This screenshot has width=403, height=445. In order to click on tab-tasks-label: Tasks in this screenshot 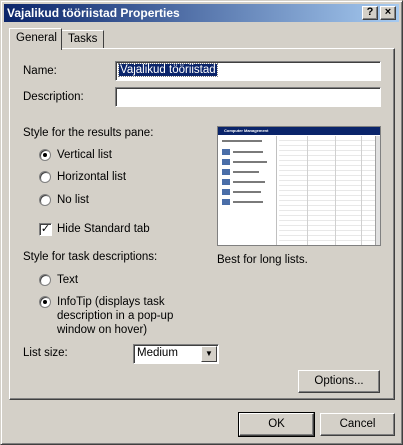, I will do `click(83, 39)`.